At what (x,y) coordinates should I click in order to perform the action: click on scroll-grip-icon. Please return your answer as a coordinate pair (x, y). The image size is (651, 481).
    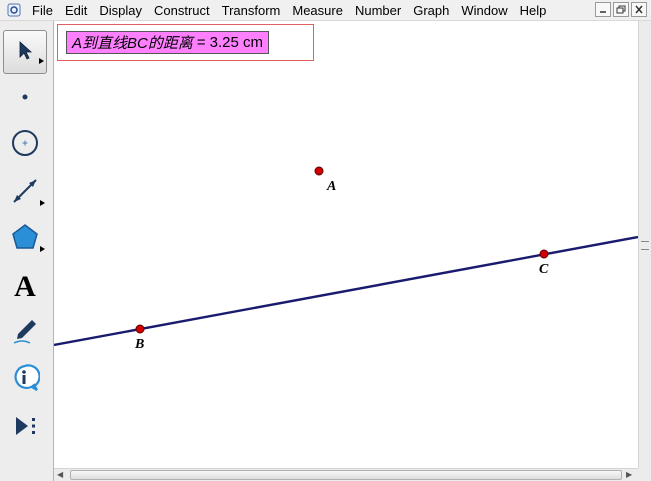
    Looking at the image, I should click on (645, 245).